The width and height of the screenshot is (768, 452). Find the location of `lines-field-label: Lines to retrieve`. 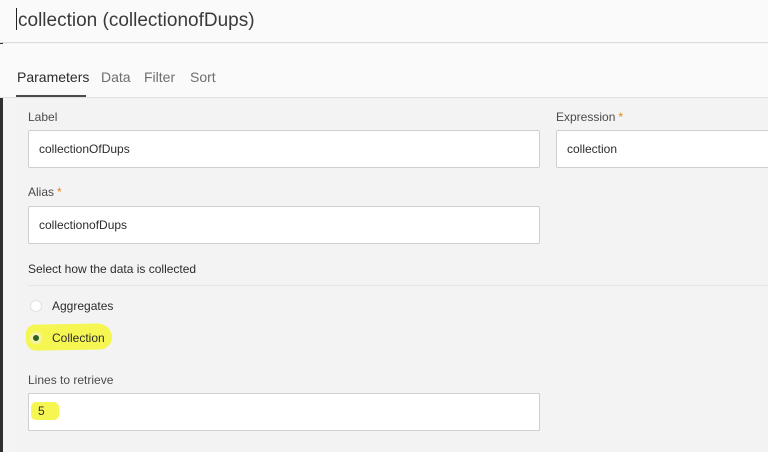

lines-field-label: Lines to retrieve is located at coordinates (71, 380).